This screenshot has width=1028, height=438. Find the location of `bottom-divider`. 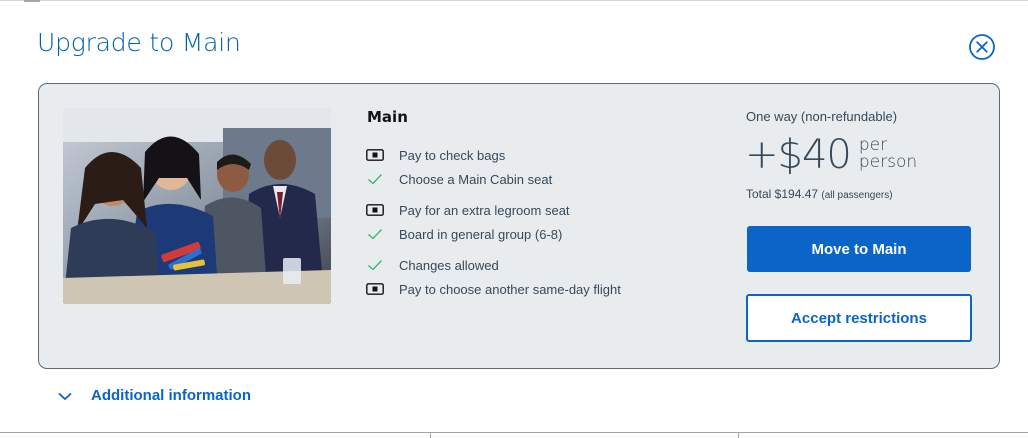

bottom-divider is located at coordinates (514, 432).